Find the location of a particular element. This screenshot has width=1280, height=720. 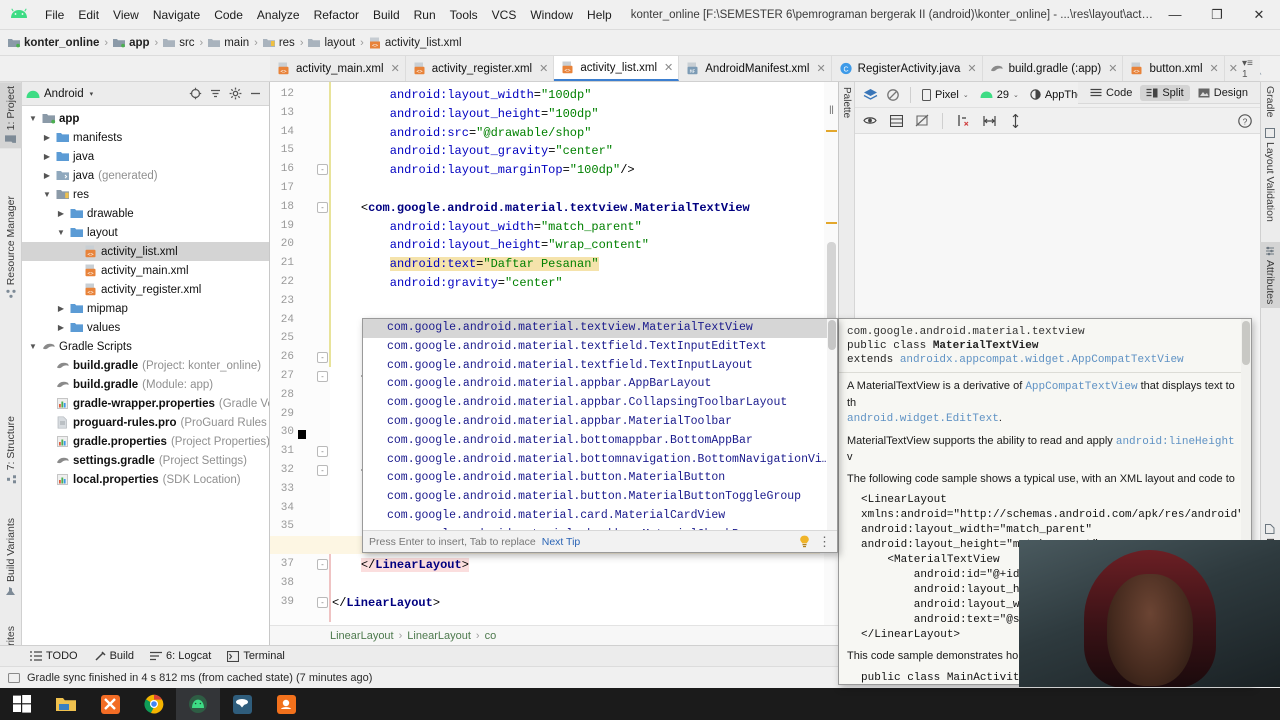

menu-tools: Tools is located at coordinates (464, 15).